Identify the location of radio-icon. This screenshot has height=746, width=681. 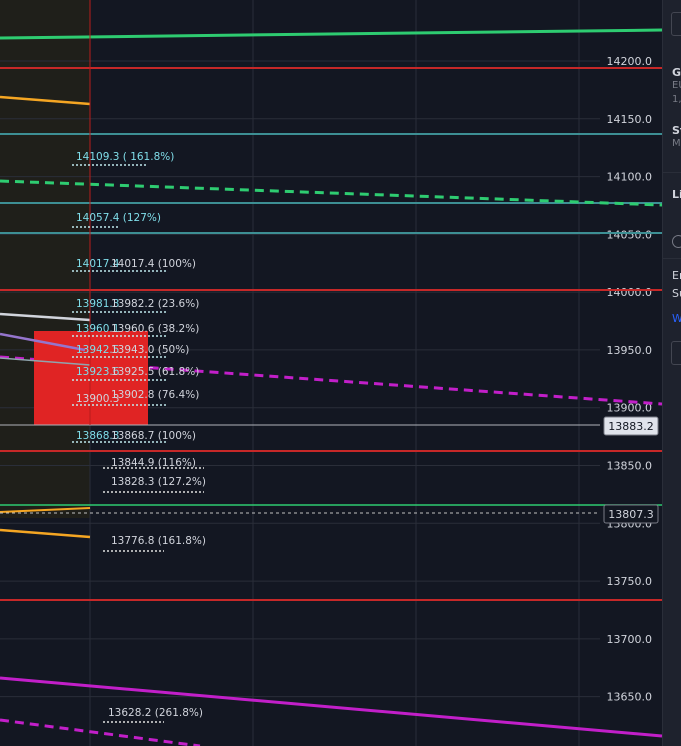
(676, 241).